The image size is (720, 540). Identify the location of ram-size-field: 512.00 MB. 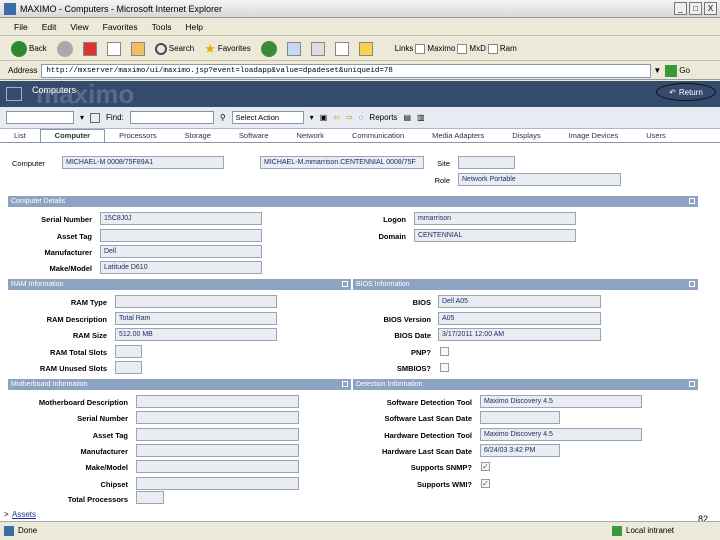
(196, 334).